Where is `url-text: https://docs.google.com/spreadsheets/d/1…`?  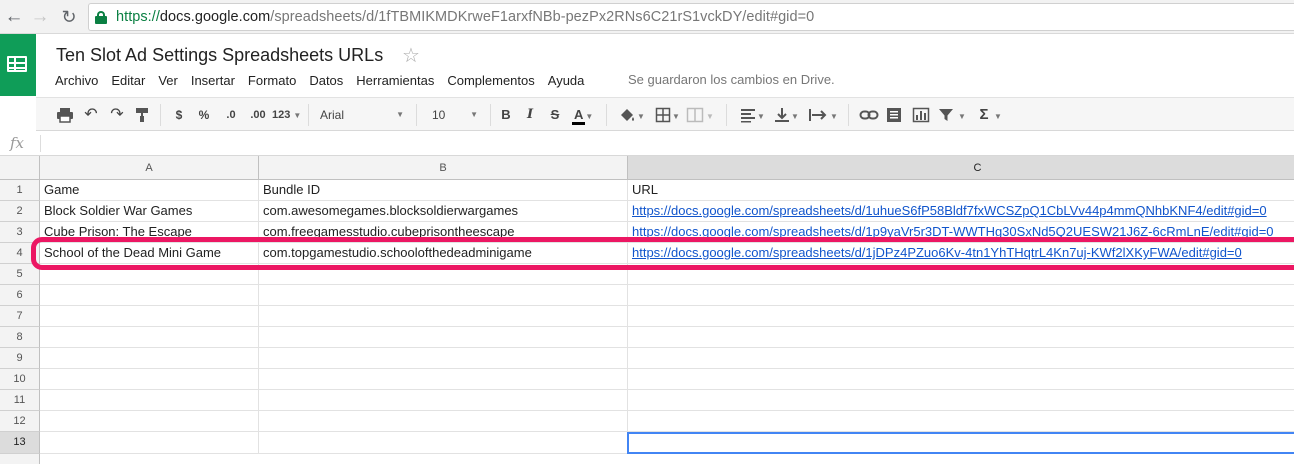 url-text: https://docs.google.com/spreadsheets/d/1… is located at coordinates (465, 17).